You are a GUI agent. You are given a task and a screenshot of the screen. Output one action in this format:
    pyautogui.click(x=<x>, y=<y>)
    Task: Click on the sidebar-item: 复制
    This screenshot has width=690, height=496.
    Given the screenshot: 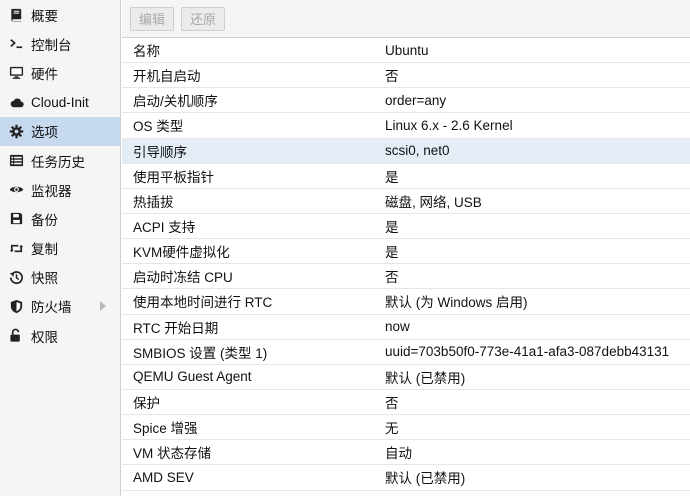 What is the action you would take?
    pyautogui.click(x=60, y=248)
    